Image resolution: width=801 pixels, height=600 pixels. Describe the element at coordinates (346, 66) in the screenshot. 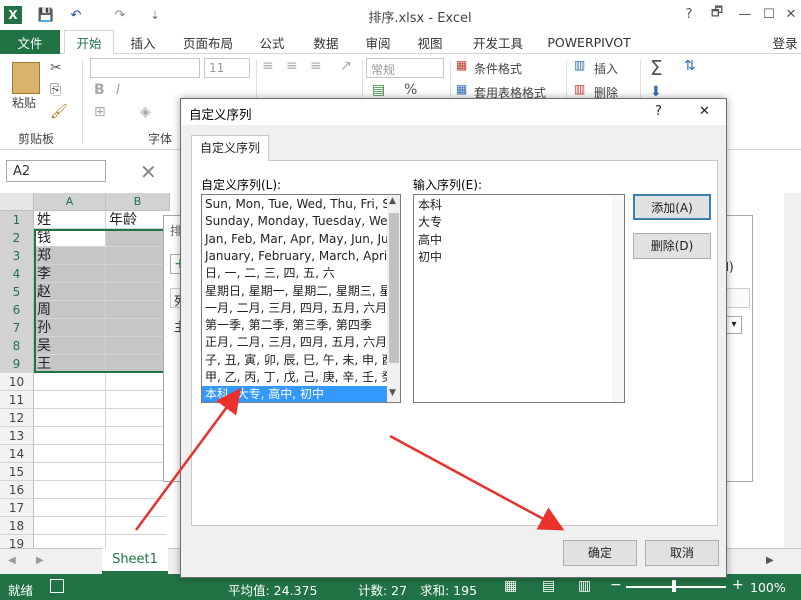

I see `orientation-icon: ↗` at that location.